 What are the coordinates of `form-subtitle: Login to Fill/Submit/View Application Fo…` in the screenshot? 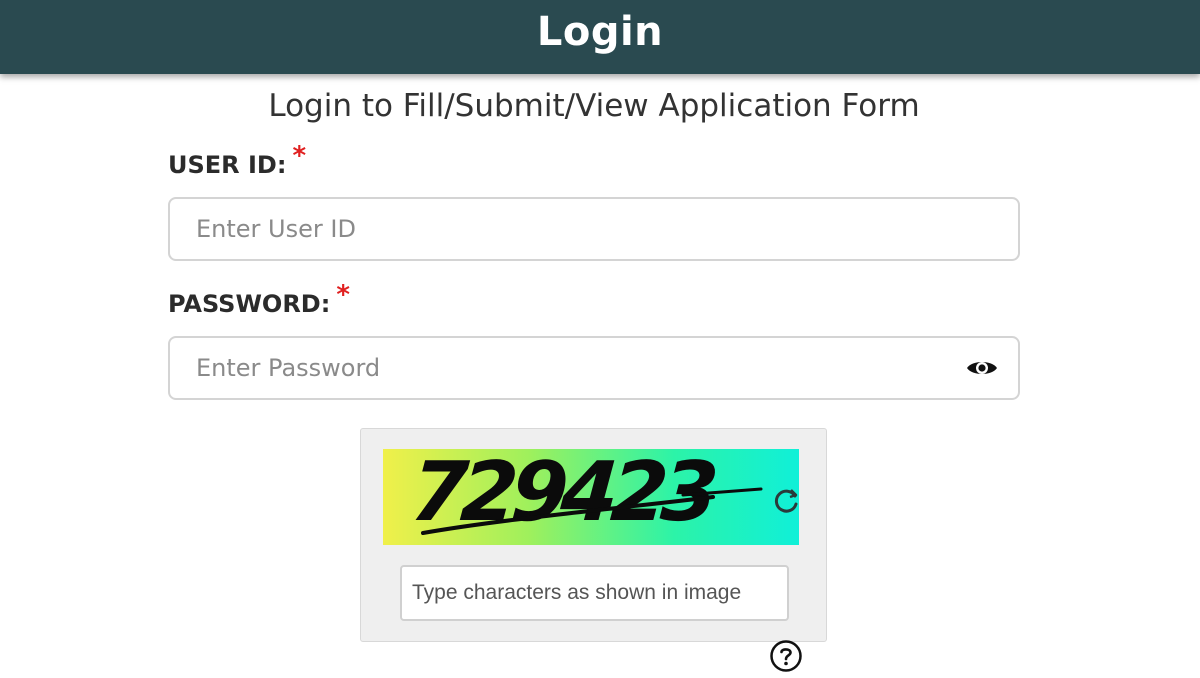 It's located at (594, 106).